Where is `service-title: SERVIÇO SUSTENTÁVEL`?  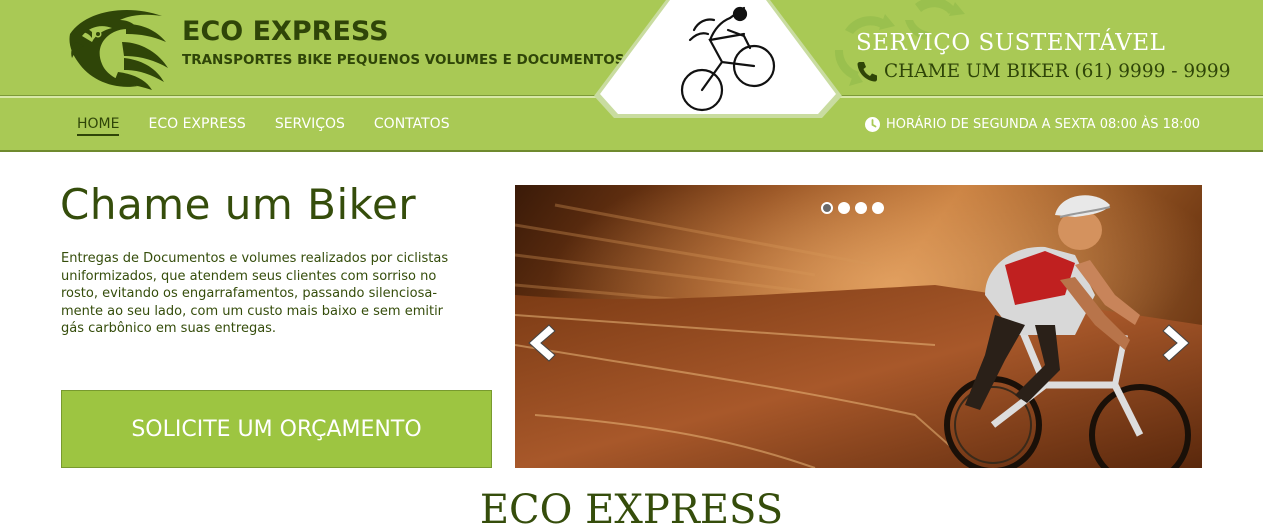 service-title: SERVIÇO SUSTENTÁVEL is located at coordinates (1011, 43).